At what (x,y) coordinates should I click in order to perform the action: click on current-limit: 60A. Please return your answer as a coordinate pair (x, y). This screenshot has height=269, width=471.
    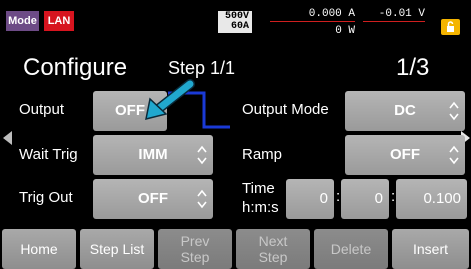
    Looking at the image, I should click on (239, 26).